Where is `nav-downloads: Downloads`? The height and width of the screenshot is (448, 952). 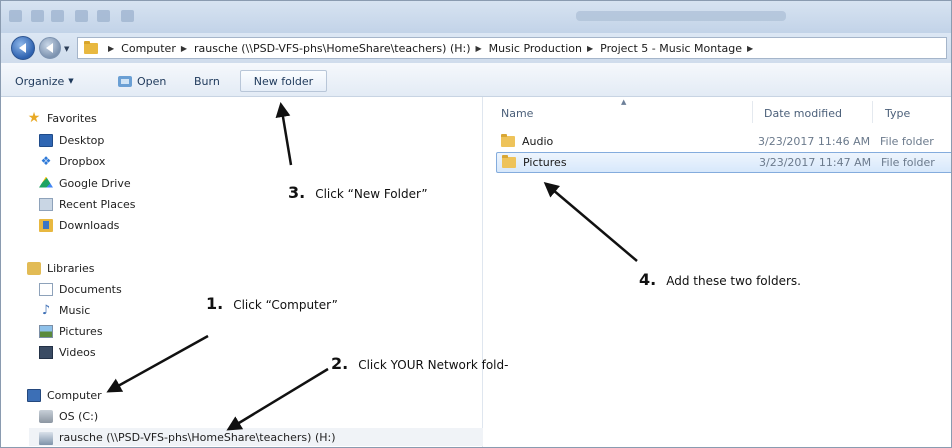 nav-downloads: Downloads is located at coordinates (79, 225).